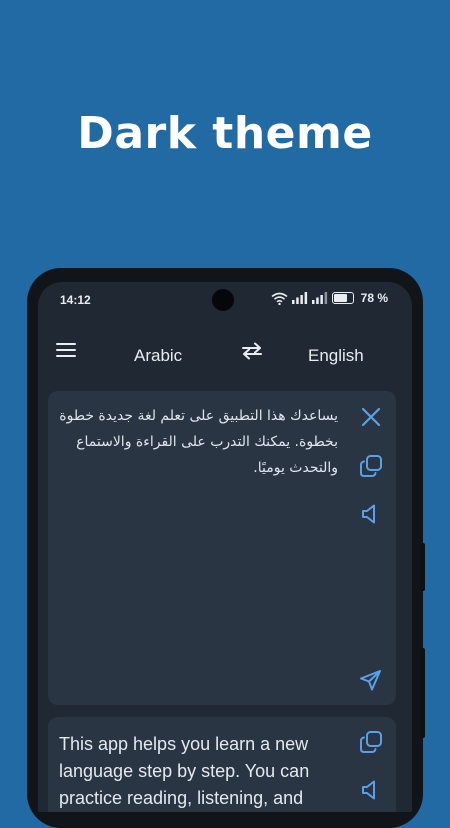 The width and height of the screenshot is (450, 828). What do you see at coordinates (158, 356) in the screenshot?
I see `source-language-selector: Arabic` at bounding box center [158, 356].